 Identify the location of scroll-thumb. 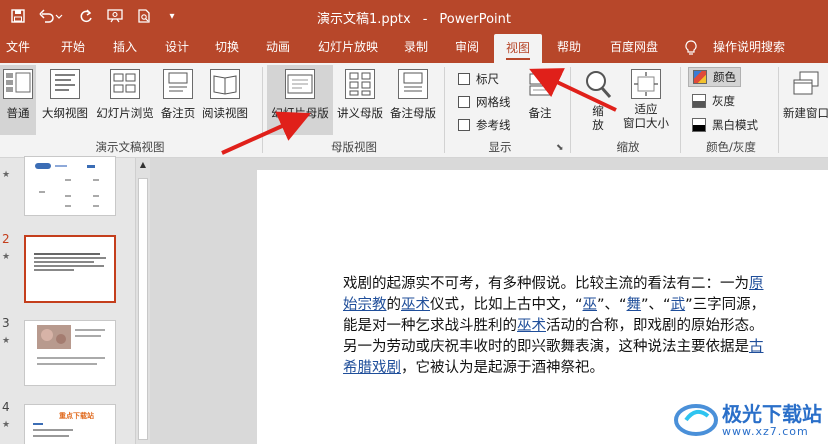
(143, 309).